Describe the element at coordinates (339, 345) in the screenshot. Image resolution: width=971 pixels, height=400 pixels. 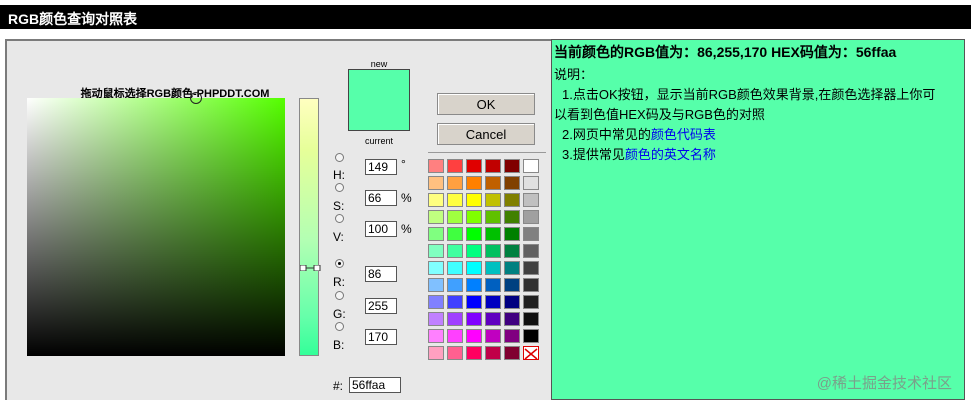
I see `b-label: B:` at that location.